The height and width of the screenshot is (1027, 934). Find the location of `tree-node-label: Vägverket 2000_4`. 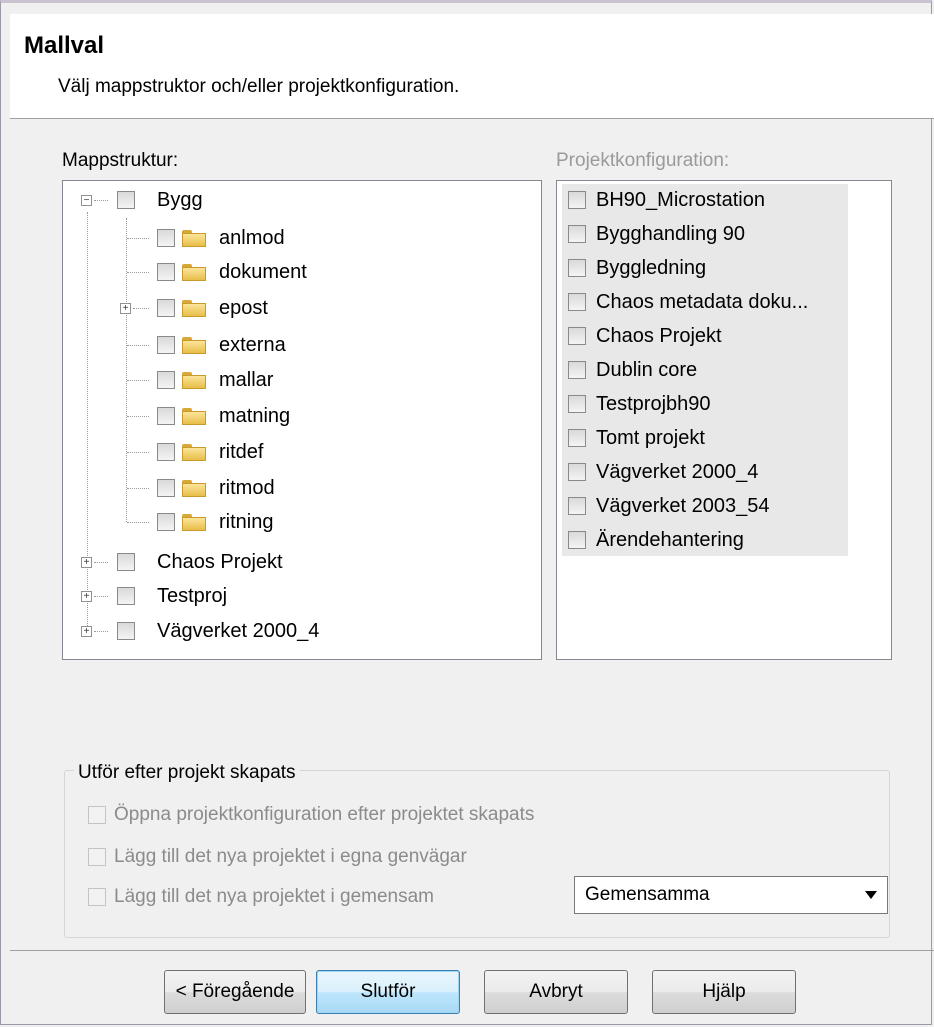

tree-node-label: Vägverket 2000_4 is located at coordinates (238, 630).